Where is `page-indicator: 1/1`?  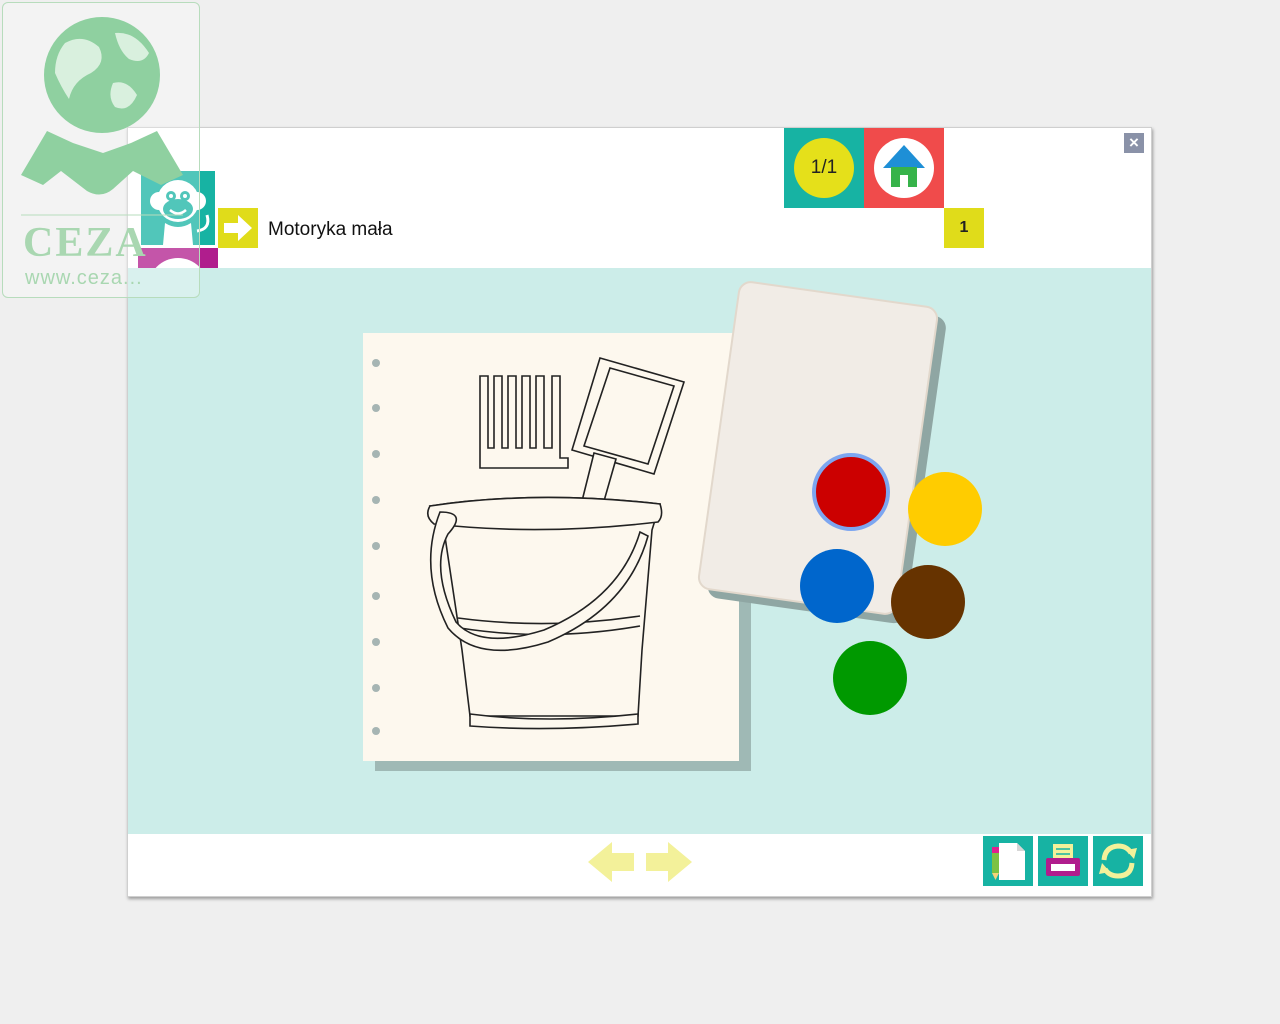 page-indicator: 1/1 is located at coordinates (824, 168).